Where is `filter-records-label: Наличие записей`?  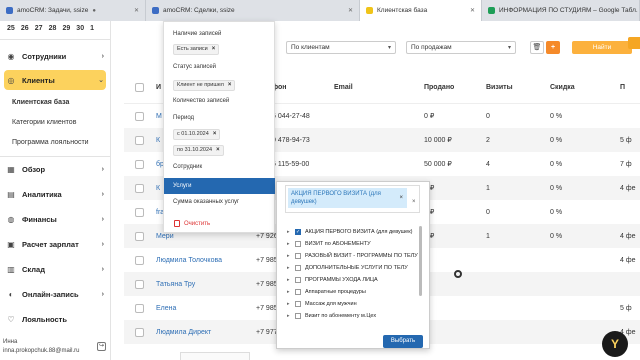 filter-records-label: Наличие записей is located at coordinates (197, 34).